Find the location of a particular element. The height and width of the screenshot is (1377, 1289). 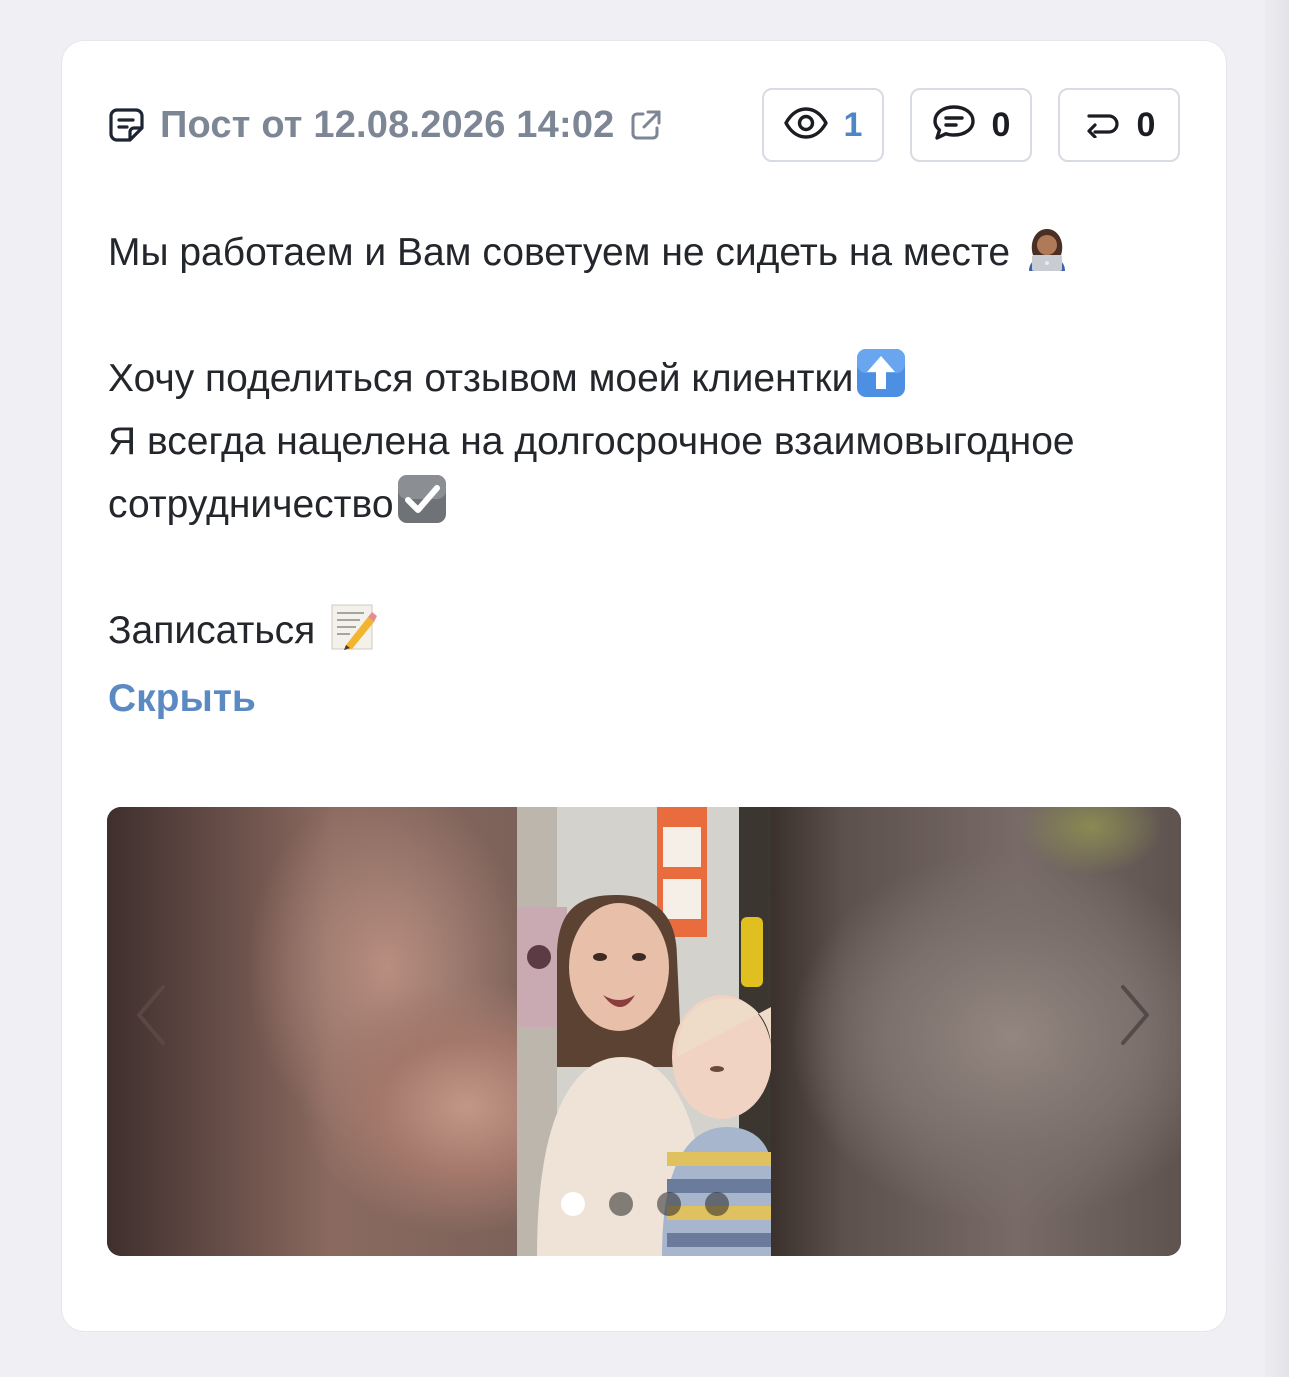

page-edge-shadow is located at coordinates (1277, 688).